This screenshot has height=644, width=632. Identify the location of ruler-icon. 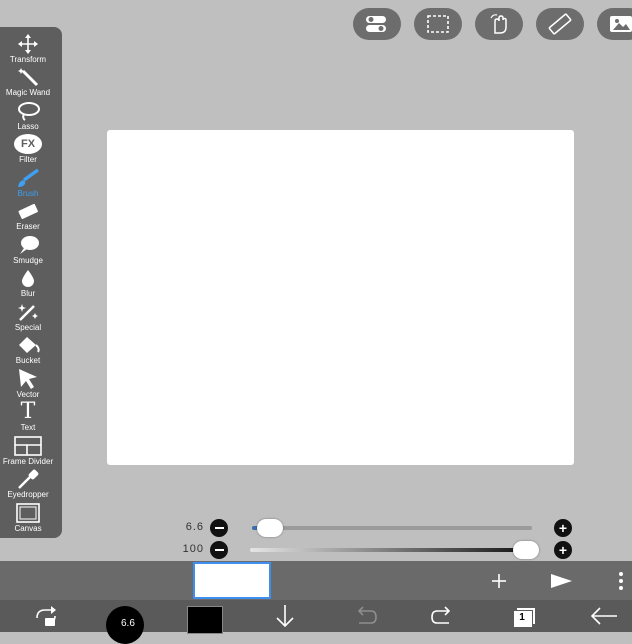
(560, 24).